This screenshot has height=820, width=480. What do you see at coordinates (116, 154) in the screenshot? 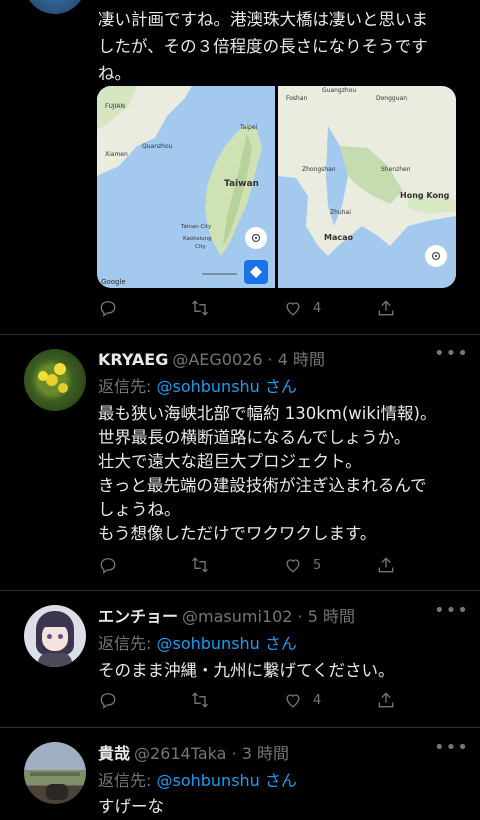
I see `svg-text: Xiamen` at bounding box center [116, 154].